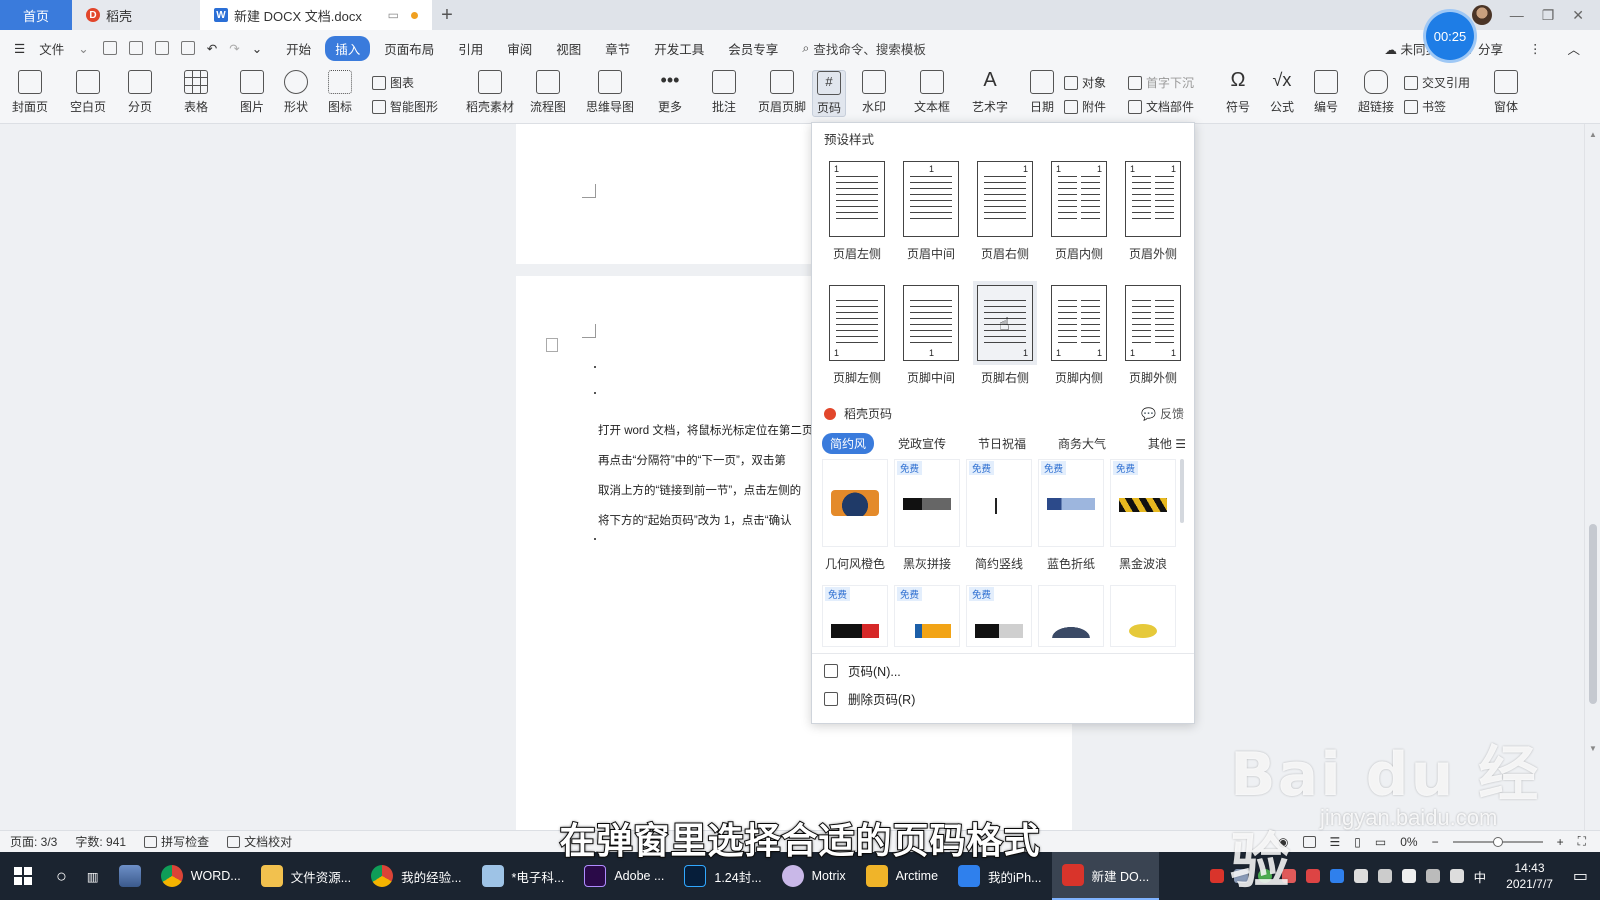 This screenshot has height=900, width=1600. I want to click on wps-tray-icon, so click(1216, 876).